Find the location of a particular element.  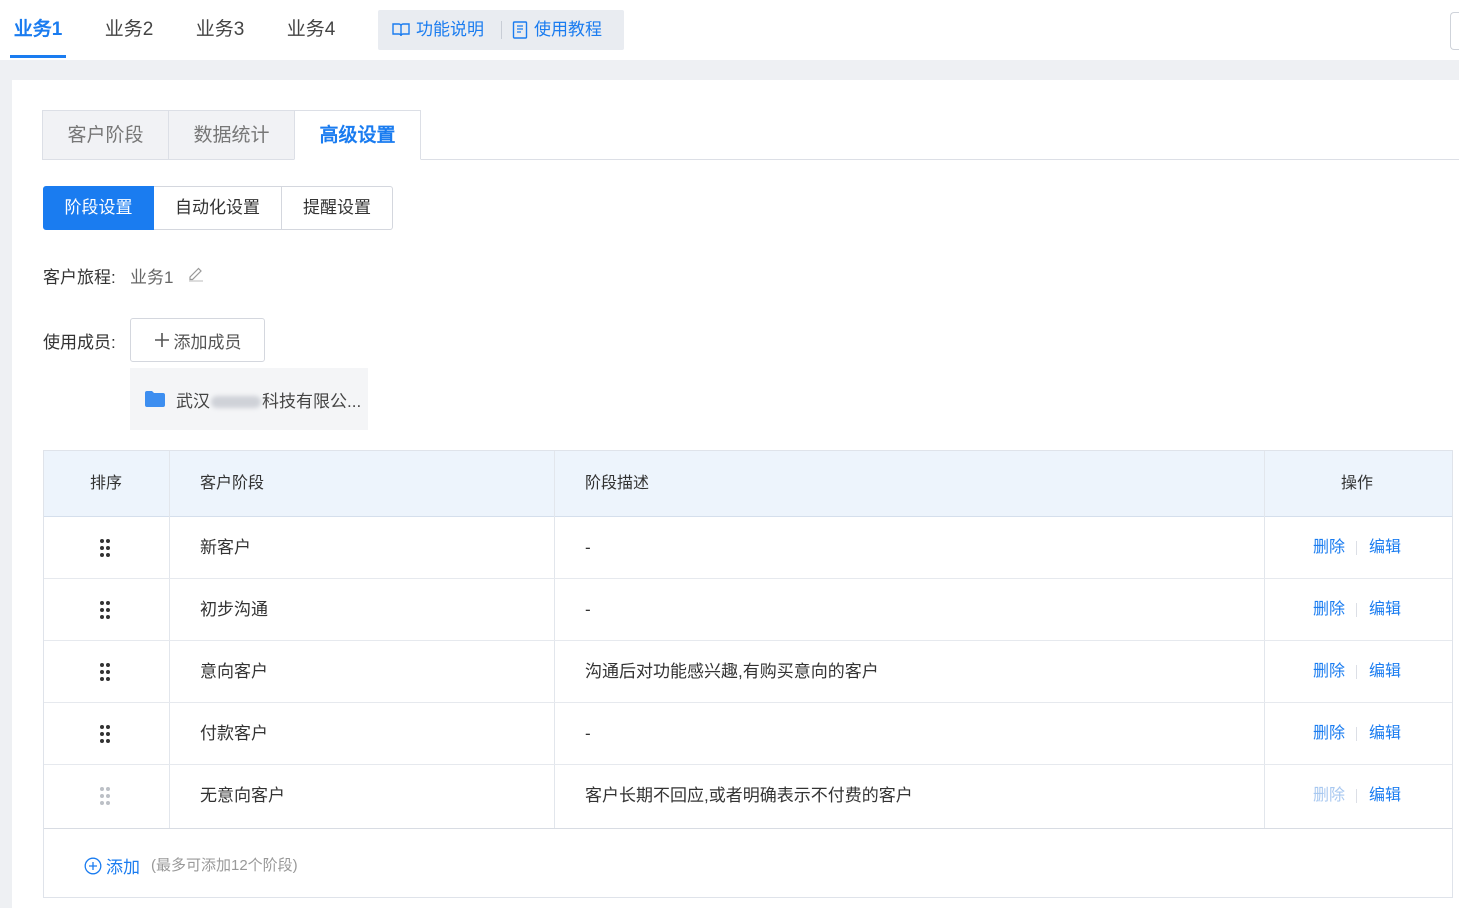

sub-tabs: 阶段设置 自动化设置 提醒设置 is located at coordinates (218, 208).